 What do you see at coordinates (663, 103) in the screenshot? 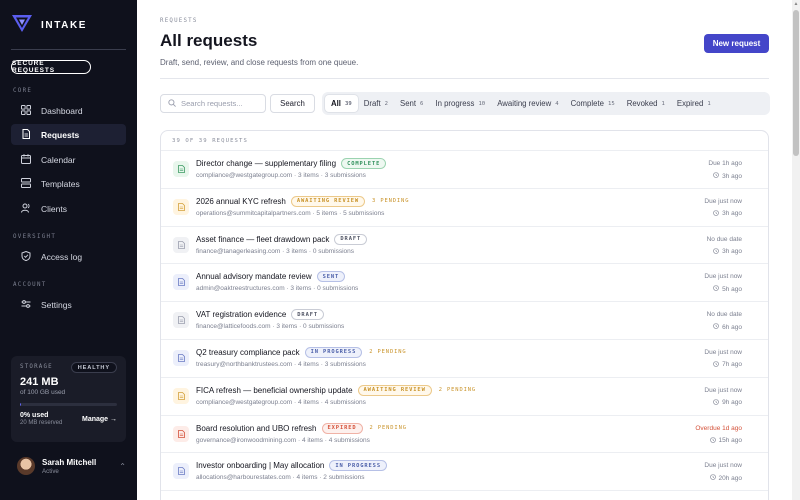
I see `tab-count: 1` at bounding box center [663, 103].